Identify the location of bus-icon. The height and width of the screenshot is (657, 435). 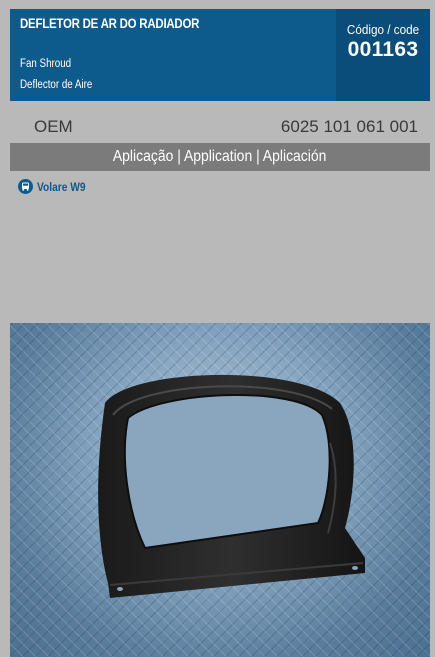
(25, 186).